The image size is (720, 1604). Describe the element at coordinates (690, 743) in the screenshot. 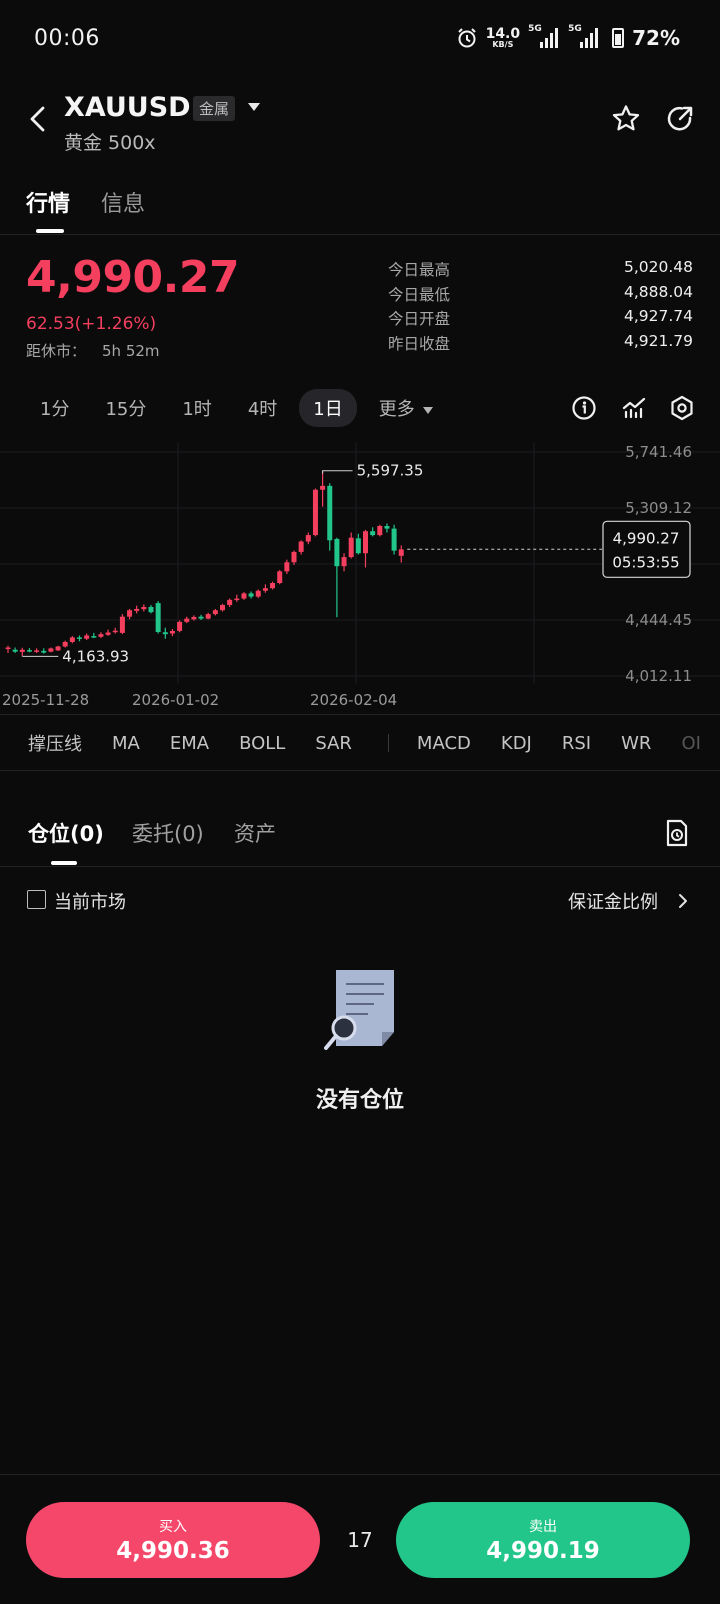

I see `indicator-oi: OI` at that location.